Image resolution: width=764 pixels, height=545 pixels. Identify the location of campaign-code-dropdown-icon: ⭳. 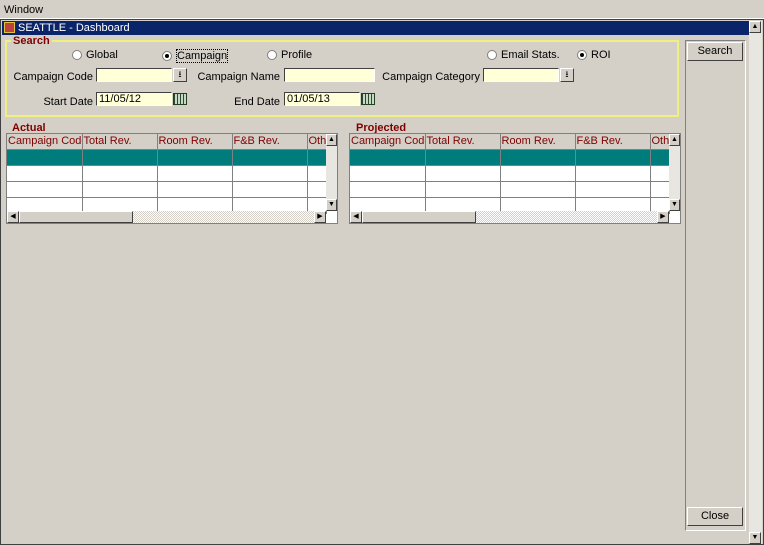
(180, 75).